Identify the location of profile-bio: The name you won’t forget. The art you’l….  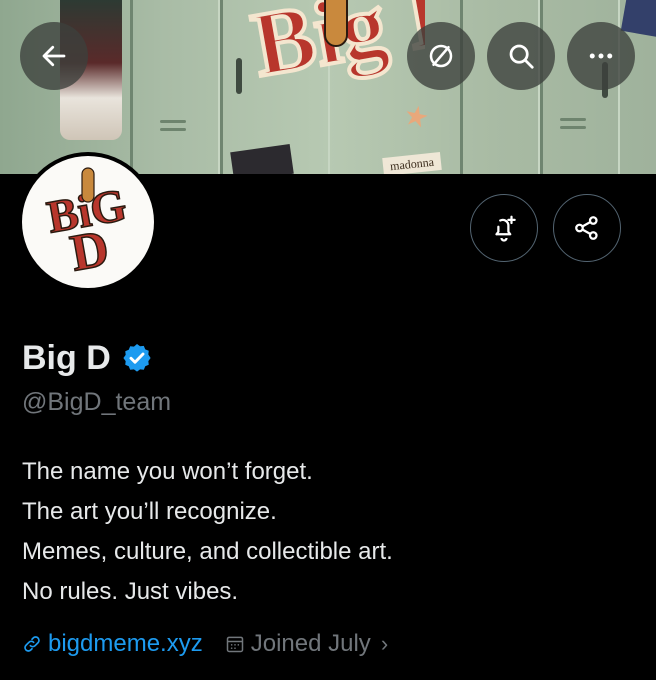
(207, 532).